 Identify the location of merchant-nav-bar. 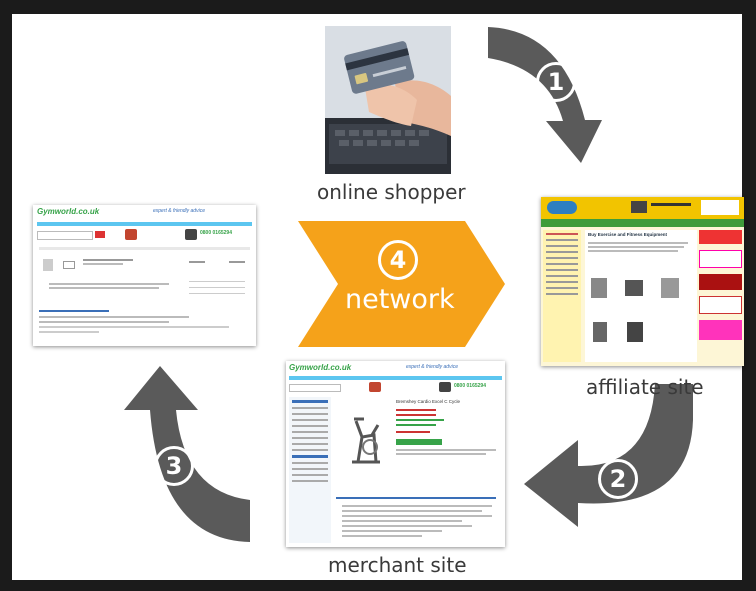
(395, 378).